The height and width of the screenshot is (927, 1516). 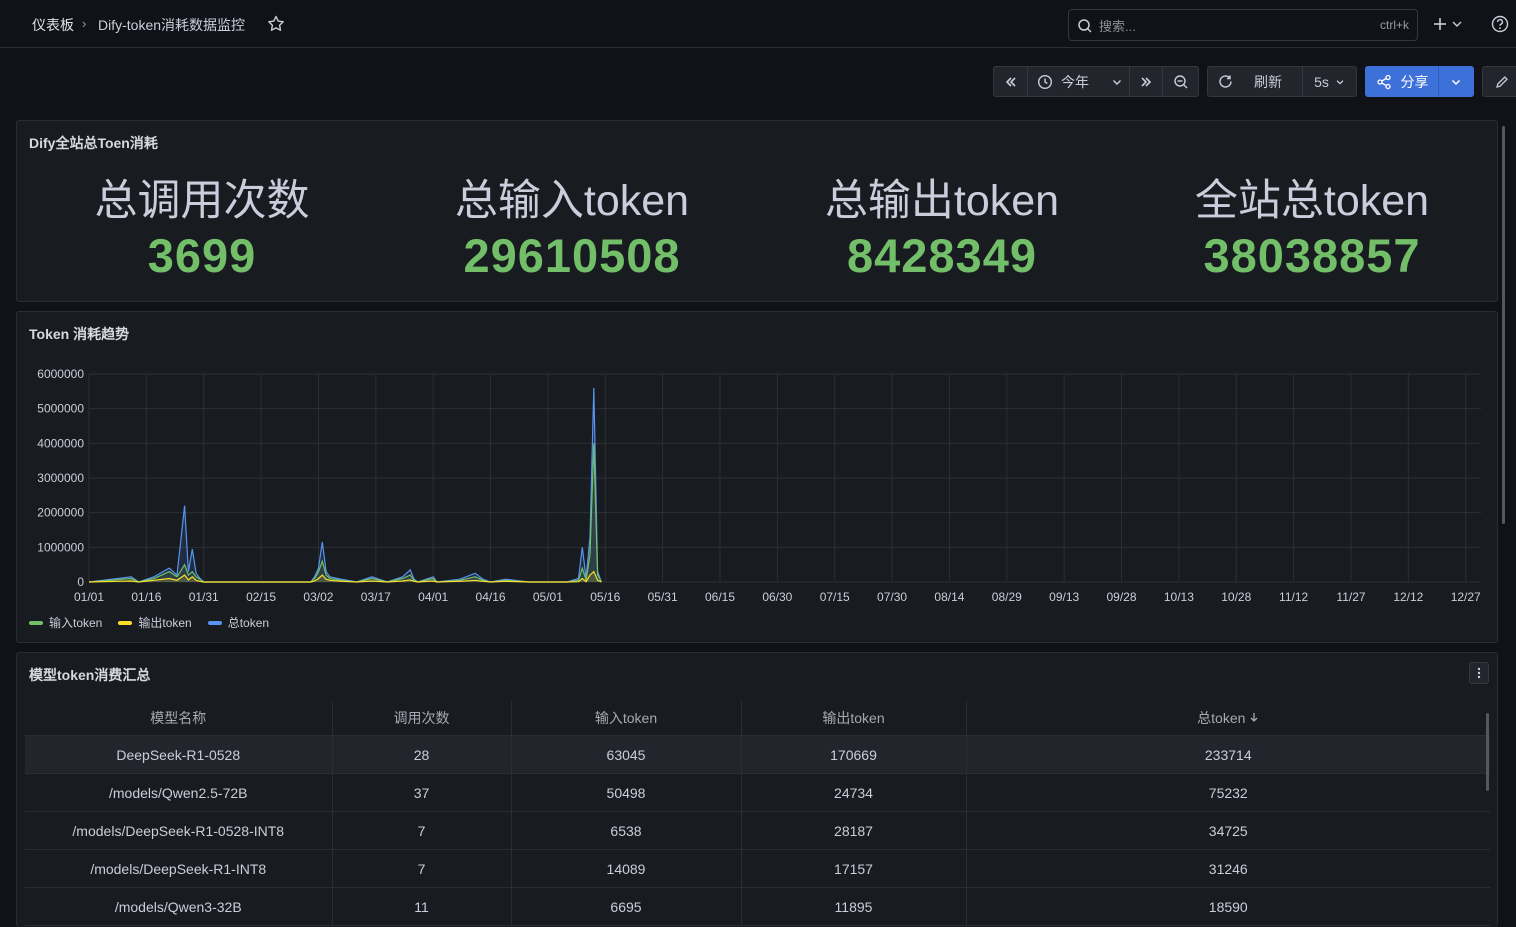 What do you see at coordinates (1500, 24) in the screenshot?
I see `help-icon` at bounding box center [1500, 24].